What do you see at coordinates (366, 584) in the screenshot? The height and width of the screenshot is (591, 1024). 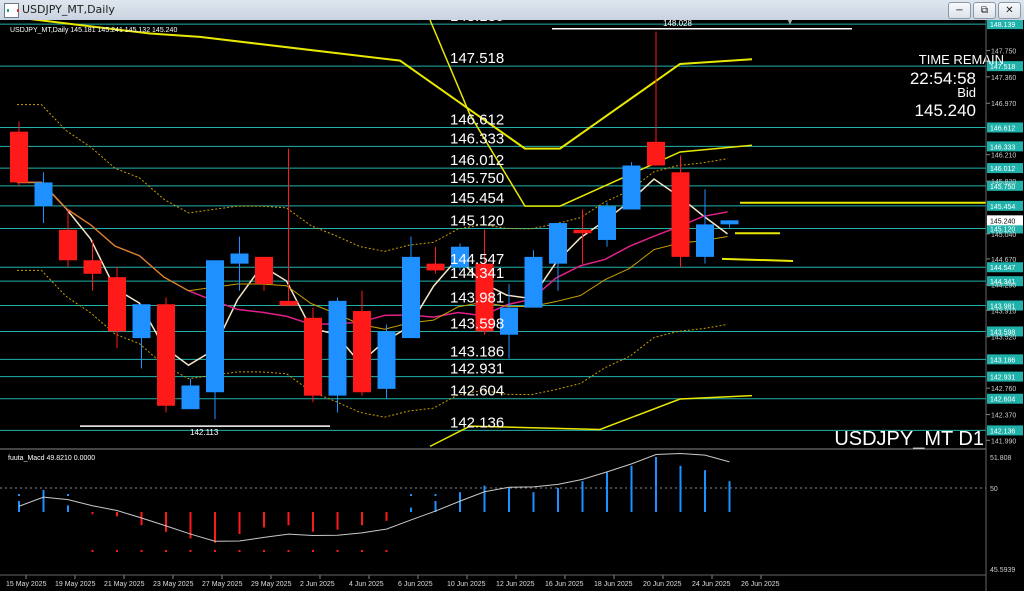 I see `date-label: 4 Jun 2025` at bounding box center [366, 584].